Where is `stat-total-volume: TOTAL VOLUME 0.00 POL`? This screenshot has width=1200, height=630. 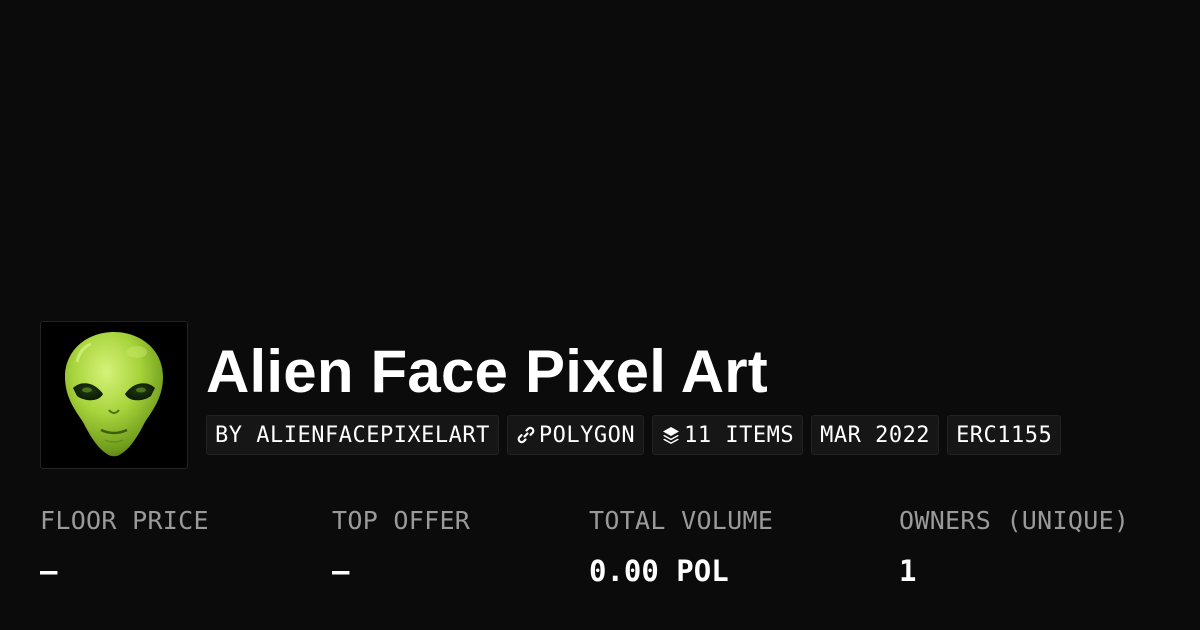 stat-total-volume: TOTAL VOLUME 0.00 POL is located at coordinates (681, 546).